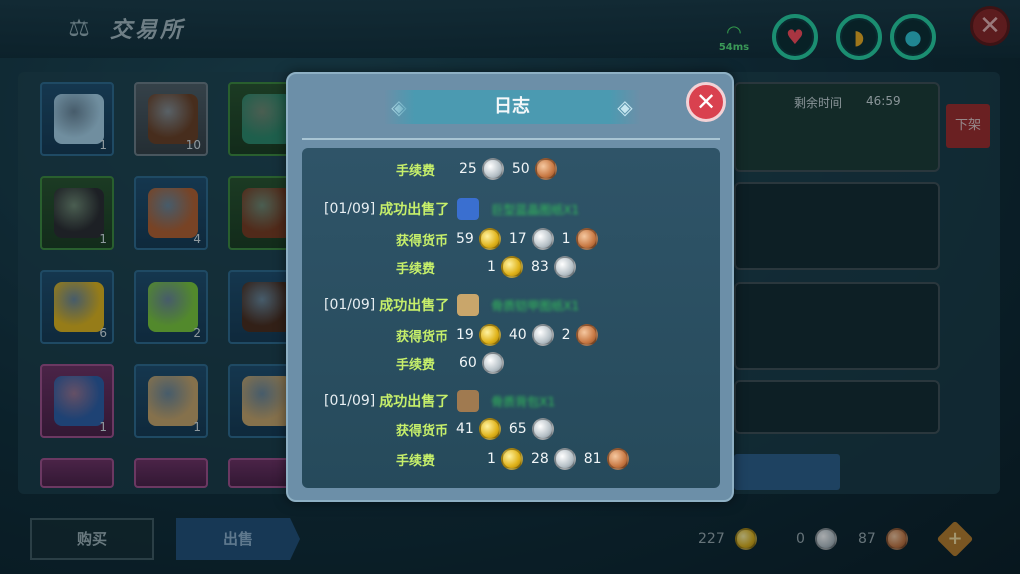  What do you see at coordinates (468, 363) in the screenshot?
I see `fee-silver: 60` at bounding box center [468, 363].